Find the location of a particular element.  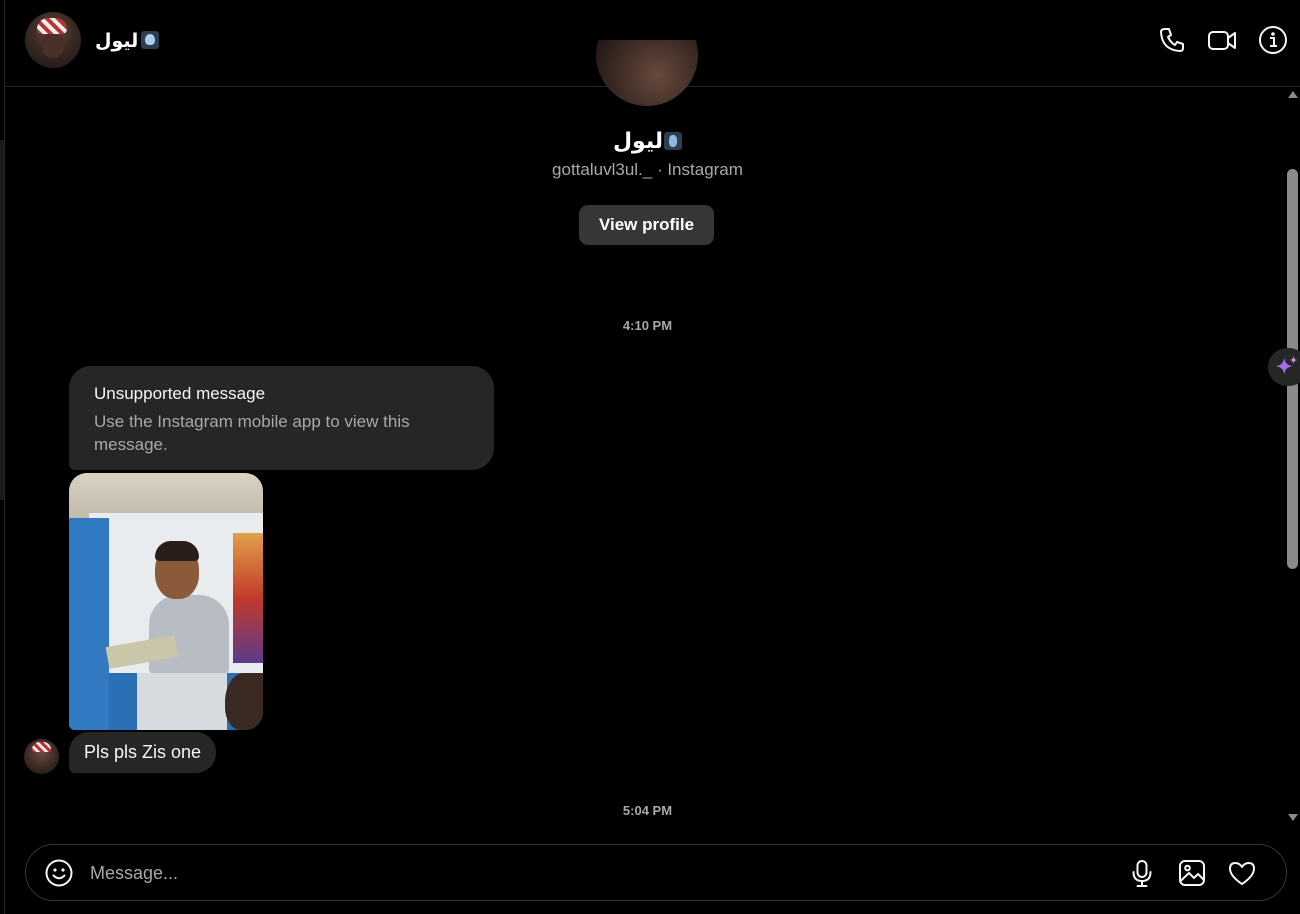

header-username: ليول is located at coordinates (127, 41).